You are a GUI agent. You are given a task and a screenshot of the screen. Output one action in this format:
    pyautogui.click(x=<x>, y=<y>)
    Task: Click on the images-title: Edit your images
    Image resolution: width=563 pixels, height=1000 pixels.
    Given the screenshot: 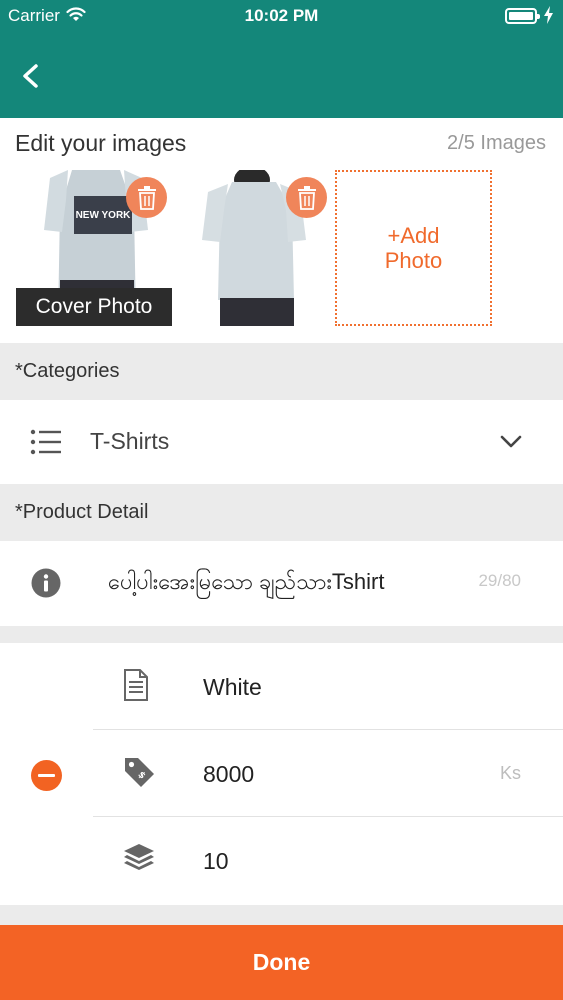 What is the action you would take?
    pyautogui.click(x=101, y=143)
    